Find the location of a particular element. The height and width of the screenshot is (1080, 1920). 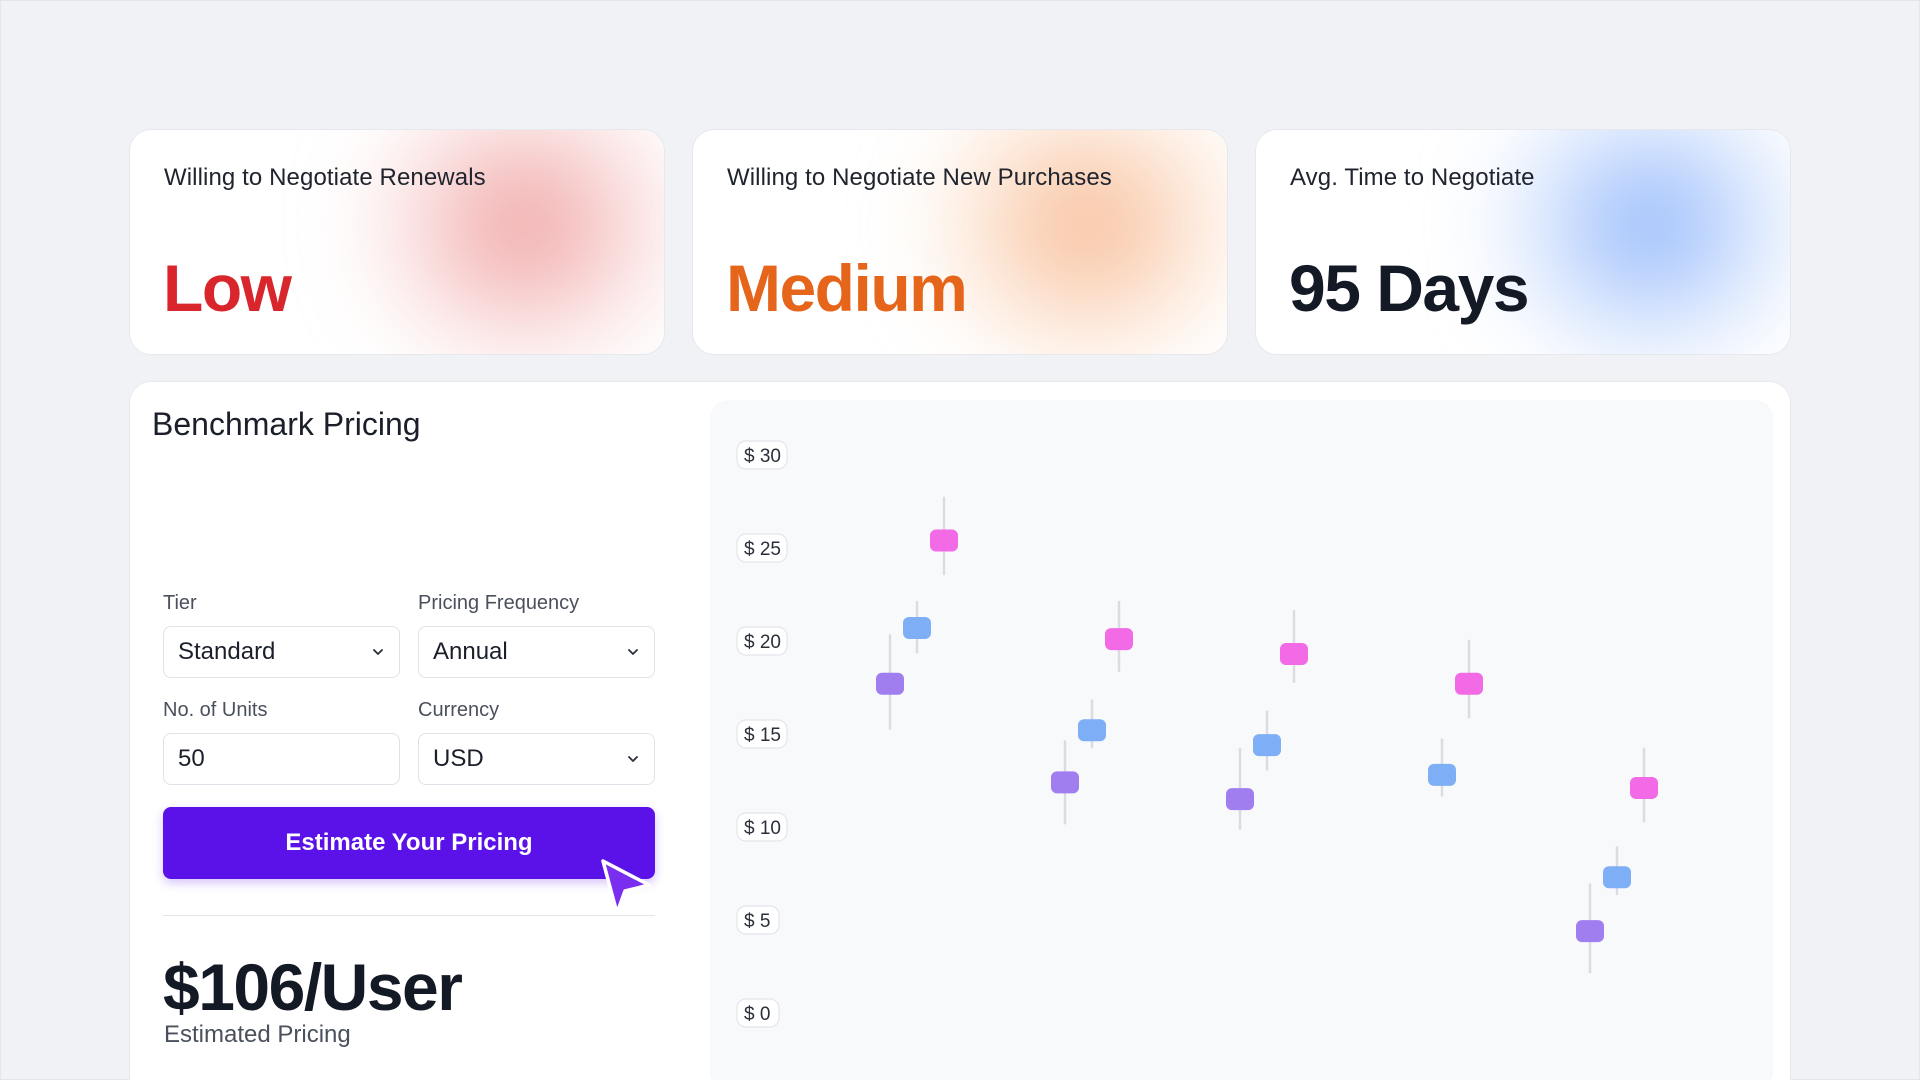

svg-text: $ 5 is located at coordinates (757, 921).